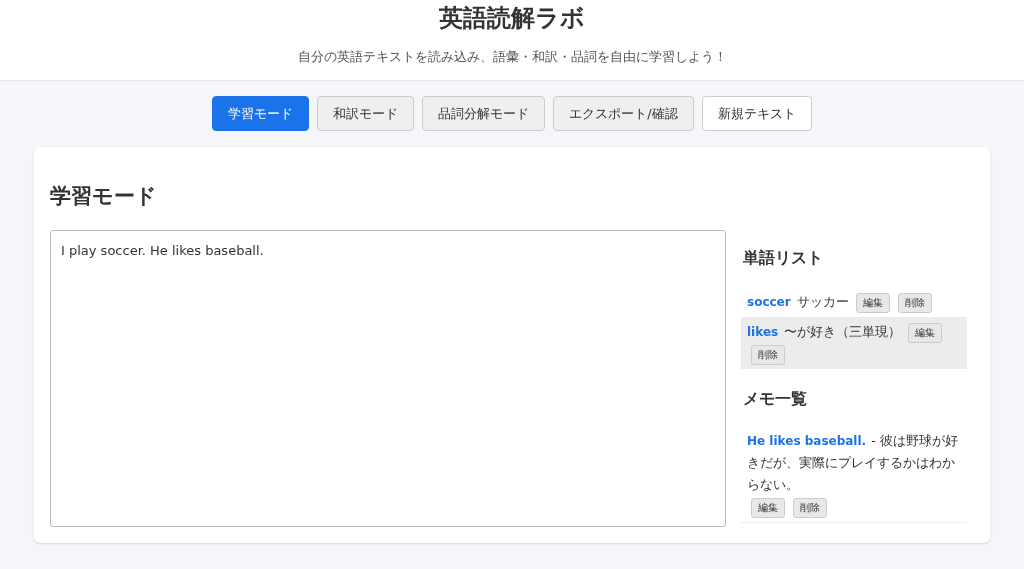 The image size is (1024, 569). I want to click on mode-tab: 学習モード, so click(261, 113).